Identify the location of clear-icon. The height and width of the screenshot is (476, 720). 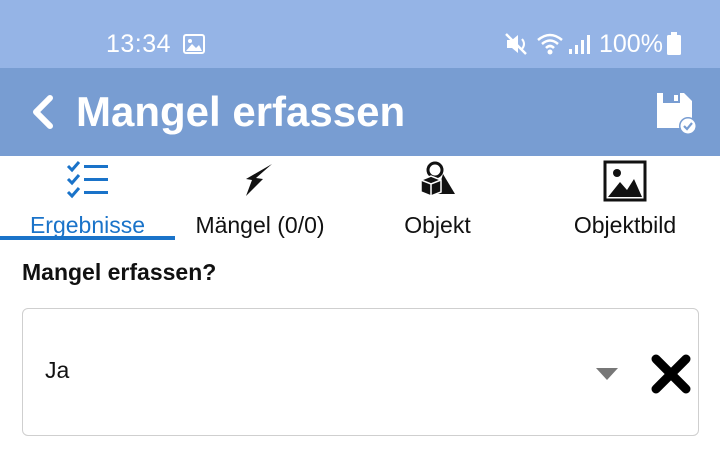
(671, 374).